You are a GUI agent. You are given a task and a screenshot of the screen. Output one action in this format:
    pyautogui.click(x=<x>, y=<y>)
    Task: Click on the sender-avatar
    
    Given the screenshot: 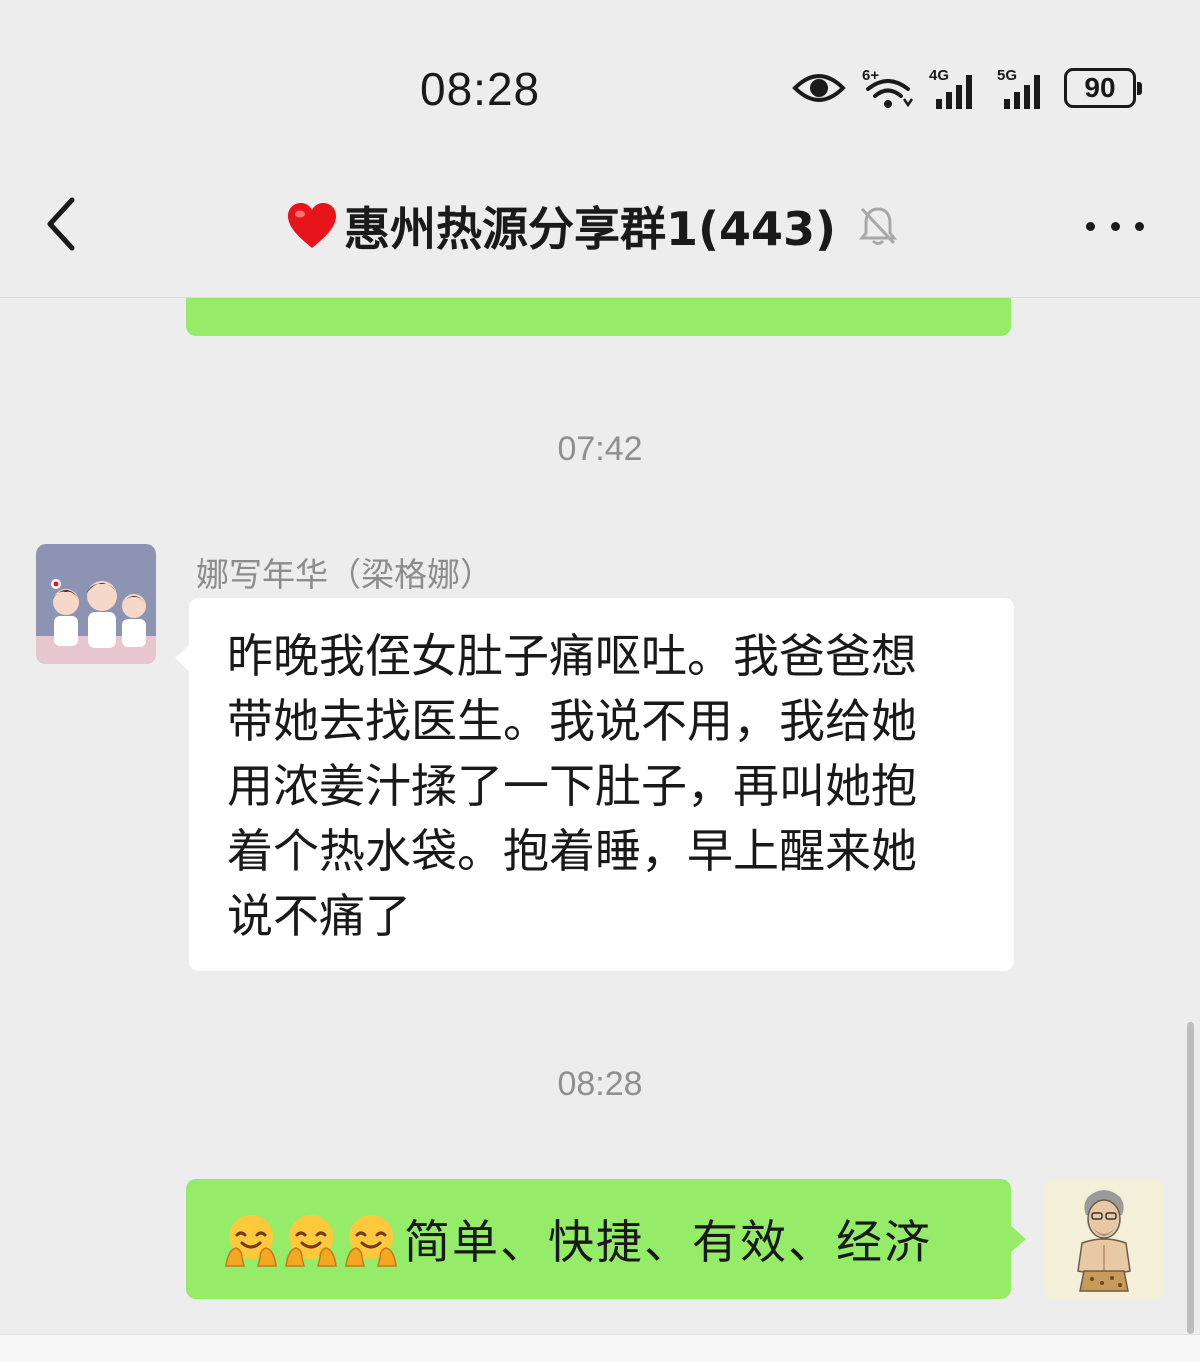 What is the action you would take?
    pyautogui.click(x=96, y=604)
    